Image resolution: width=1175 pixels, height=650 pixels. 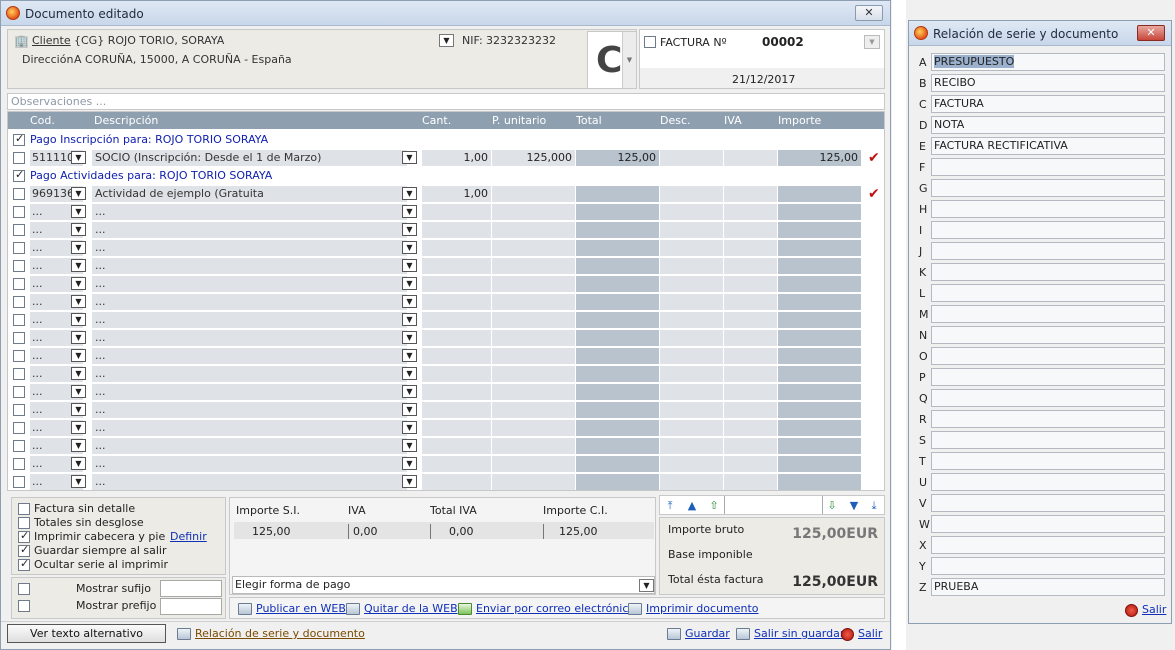 What do you see at coordinates (714, 505) in the screenshot?
I see `import-up-icon: ⇧` at bounding box center [714, 505].